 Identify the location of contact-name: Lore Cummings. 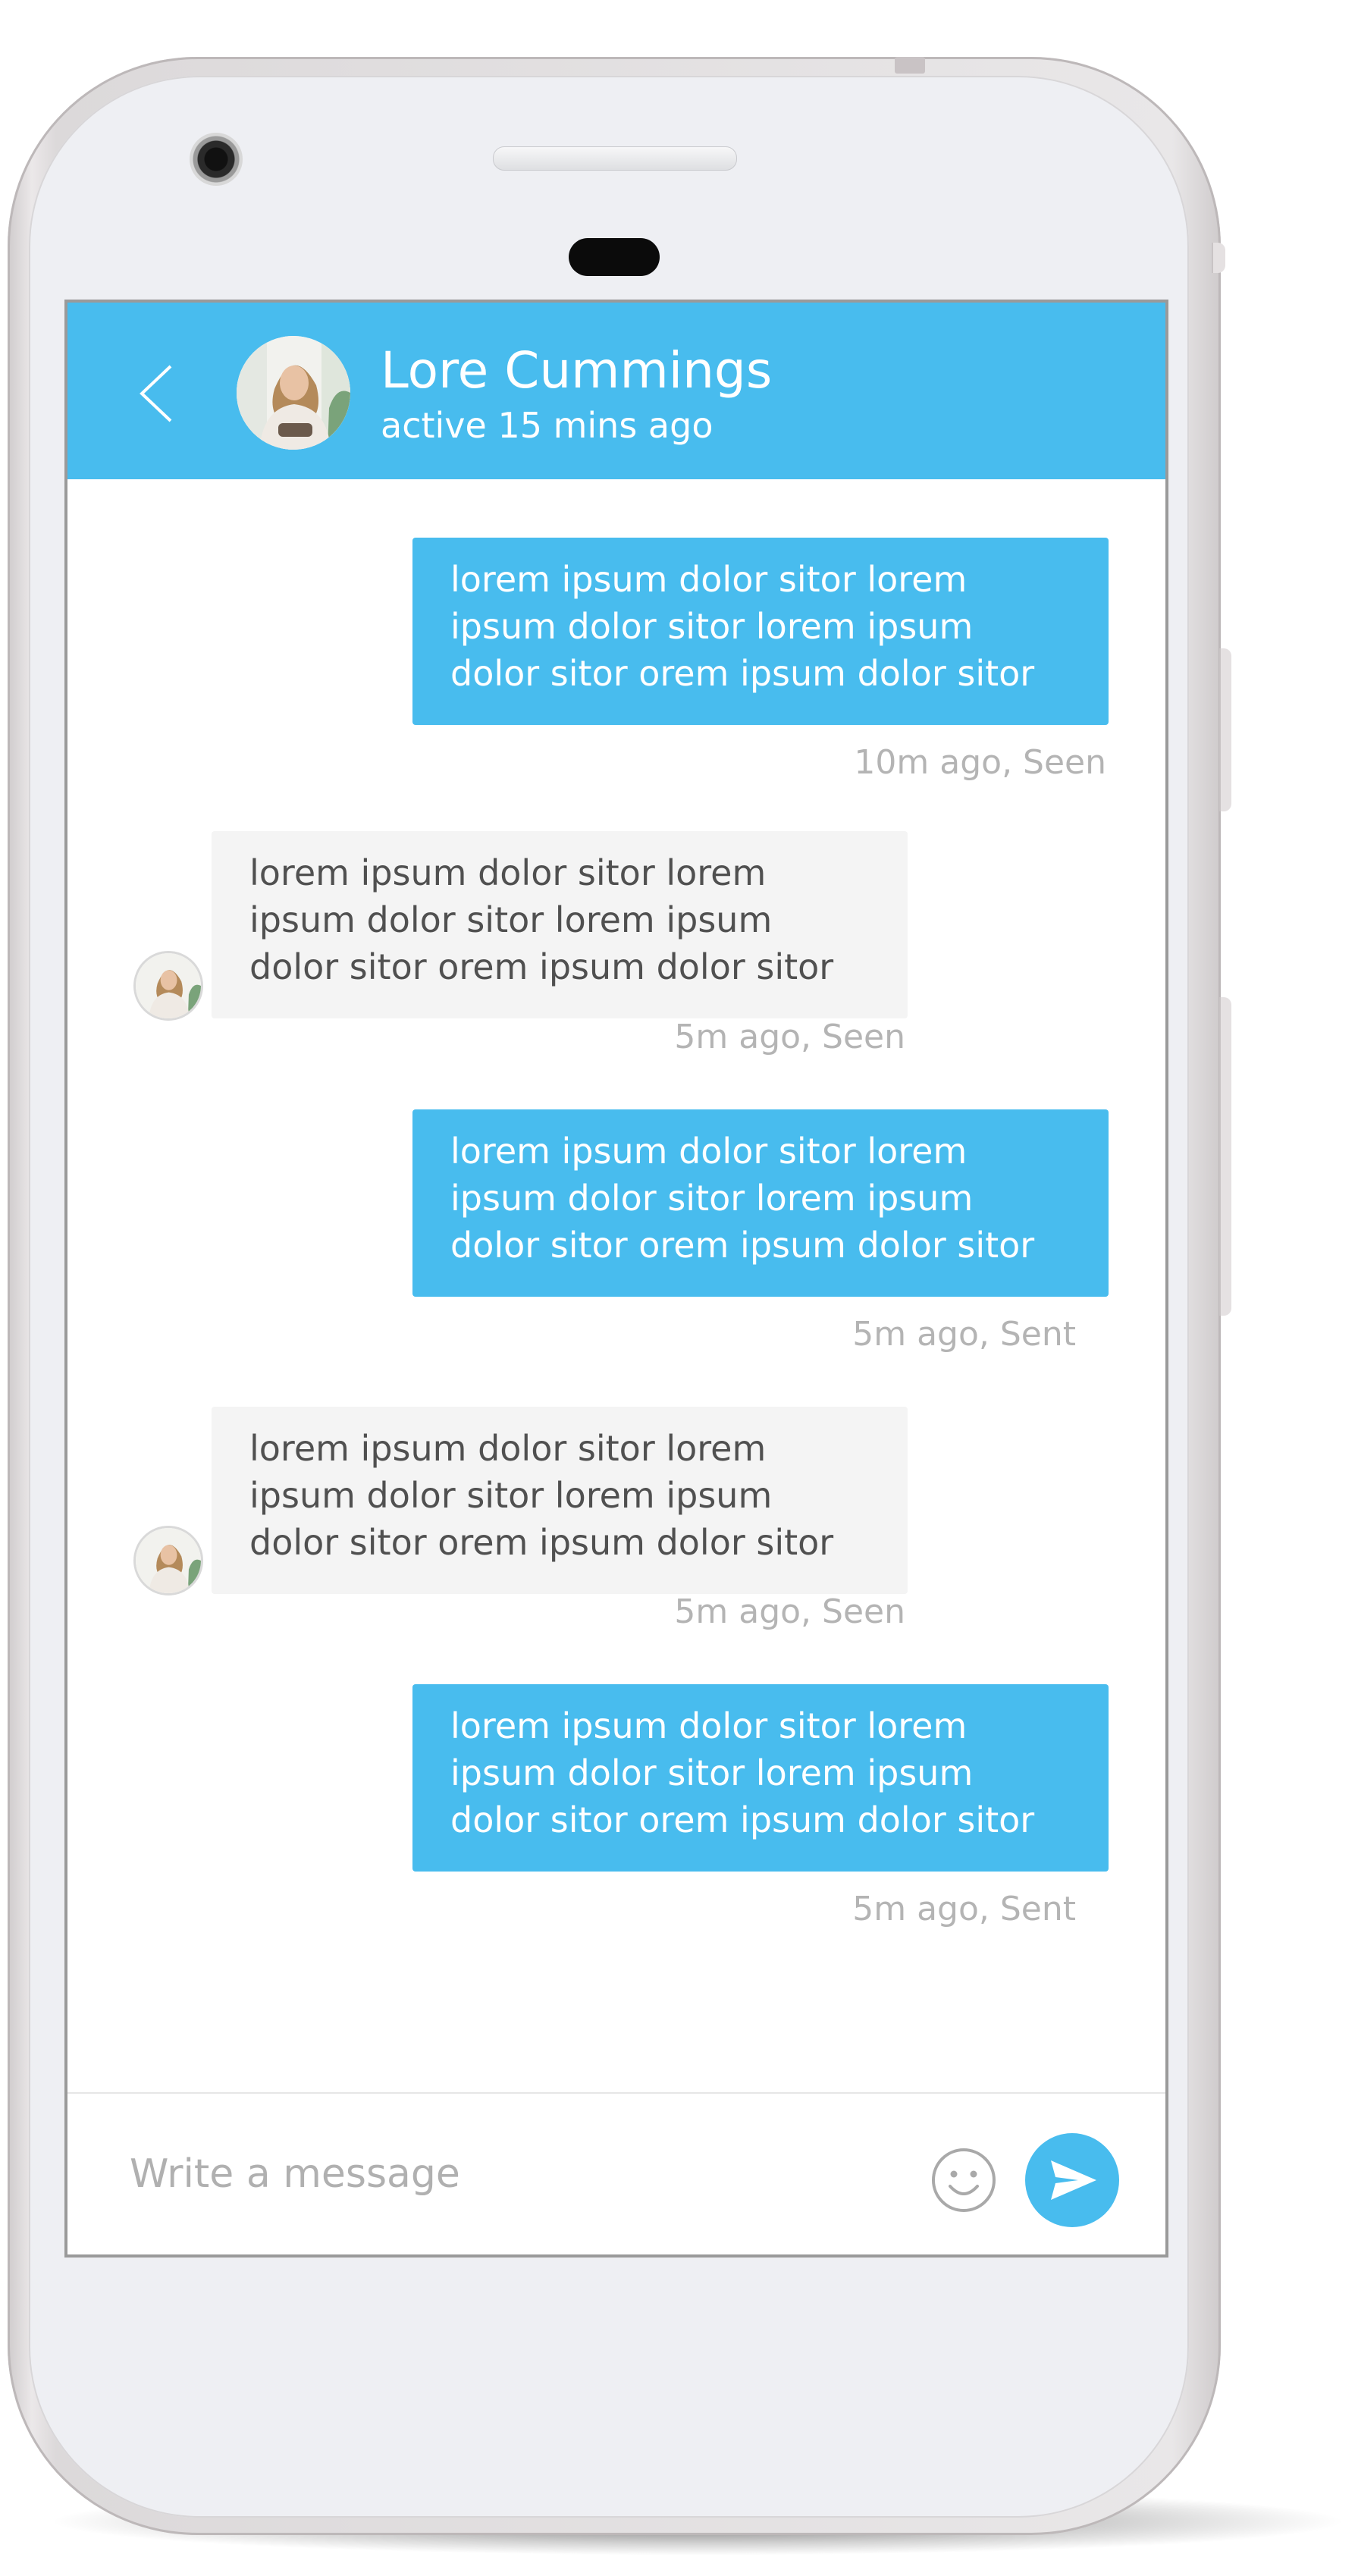
(577, 370).